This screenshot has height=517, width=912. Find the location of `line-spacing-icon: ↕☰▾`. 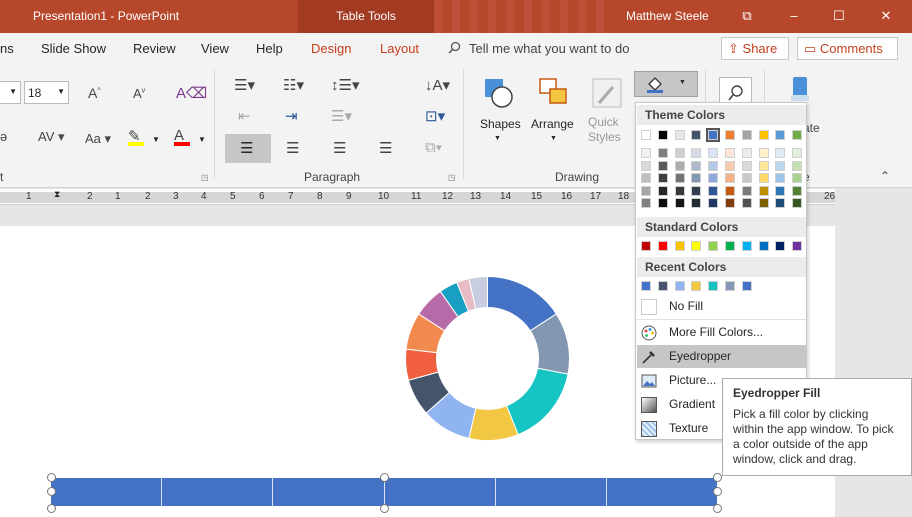

line-spacing-icon: ↕☰▾ is located at coordinates (345, 85).